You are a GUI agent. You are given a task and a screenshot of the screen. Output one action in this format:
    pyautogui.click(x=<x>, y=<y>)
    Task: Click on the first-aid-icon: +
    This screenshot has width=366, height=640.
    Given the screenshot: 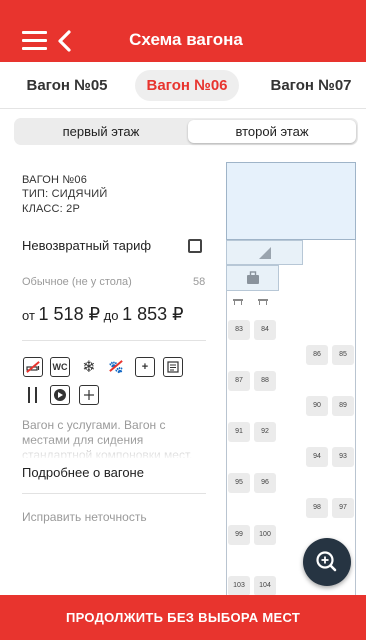 What is the action you would take?
    pyautogui.click(x=145, y=367)
    